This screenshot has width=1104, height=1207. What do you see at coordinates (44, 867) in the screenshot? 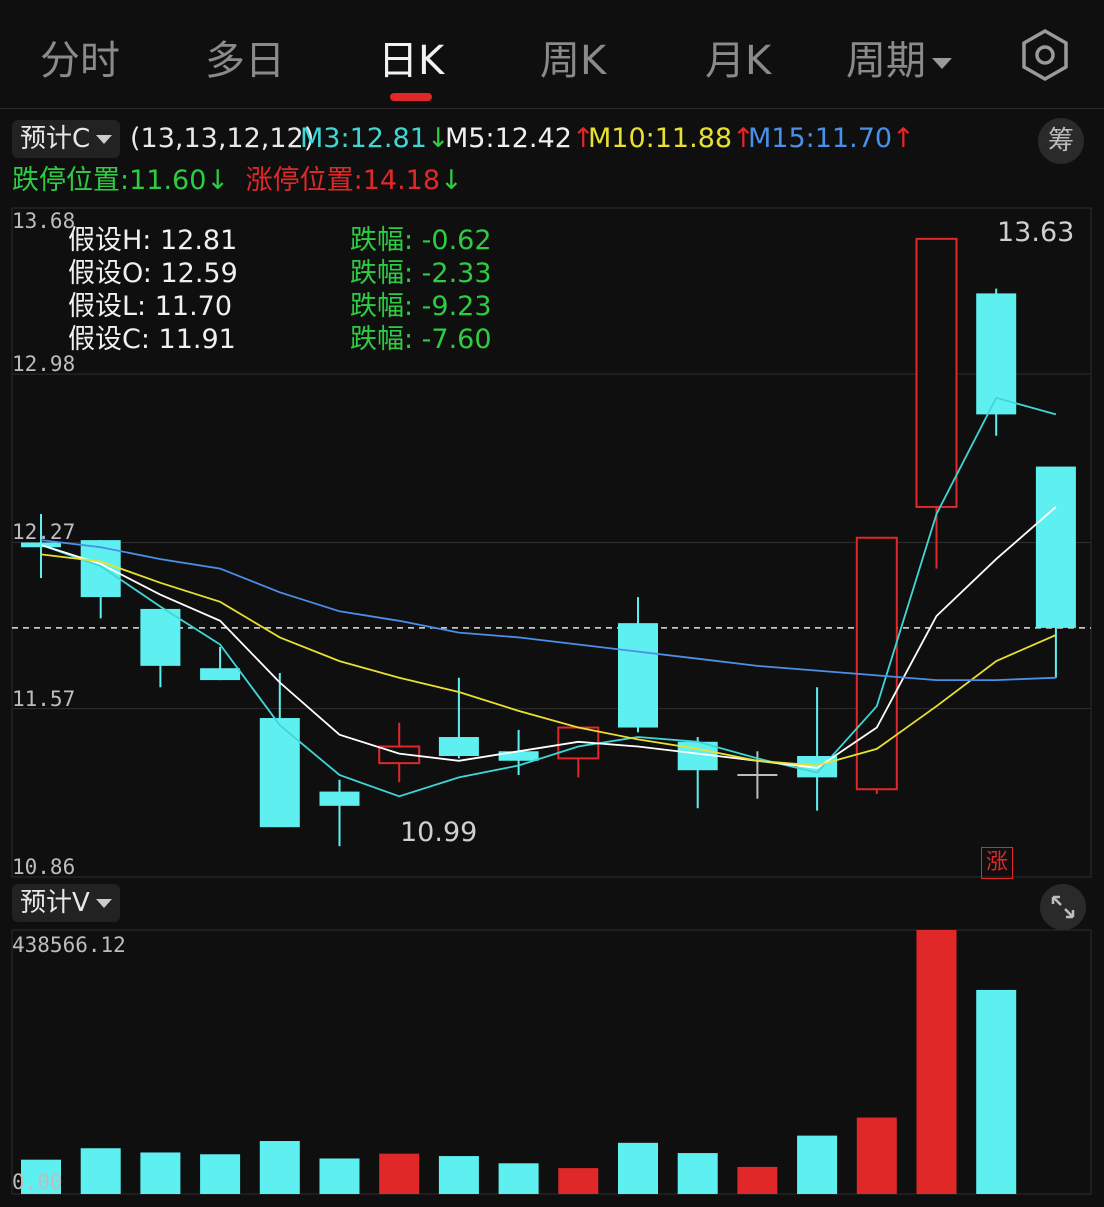
I see `price-axis-bottom: 10.86` at bounding box center [44, 867].